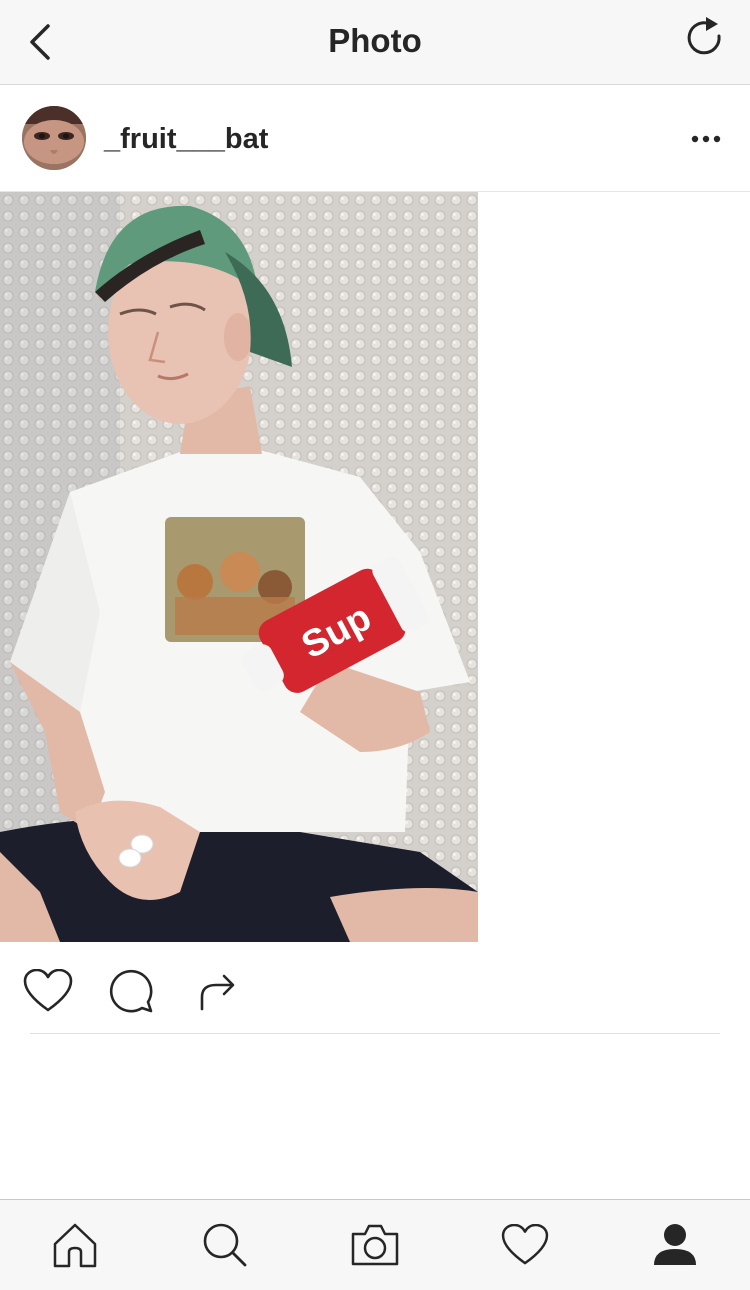 Image resolution: width=750 pixels, height=1290 pixels. I want to click on post-header: _fruit___bat, so click(375, 138).